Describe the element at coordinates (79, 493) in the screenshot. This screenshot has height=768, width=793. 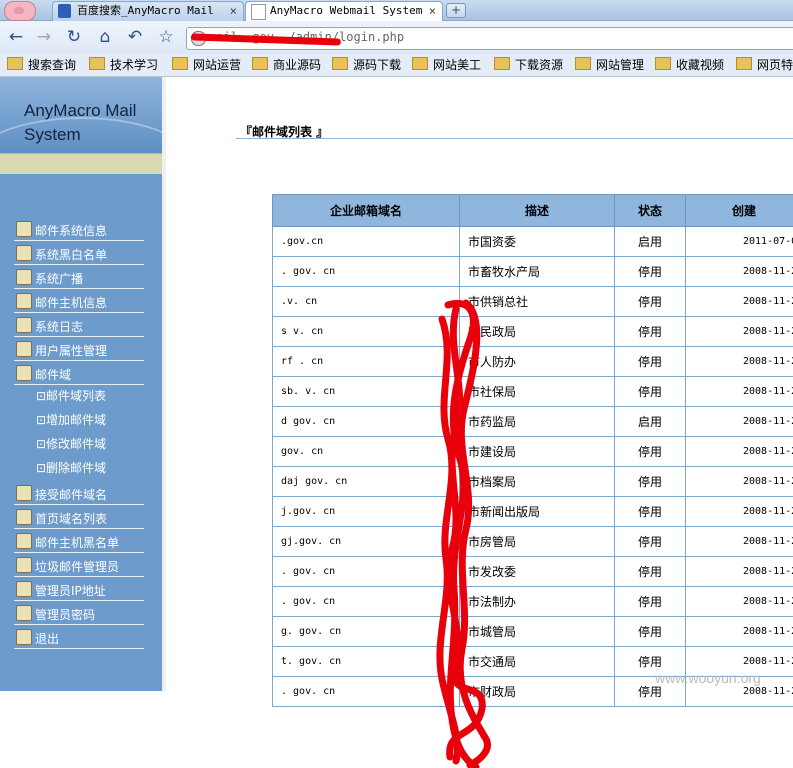
I see `menu-item-accepted-domains: 接受邮件域名` at that location.